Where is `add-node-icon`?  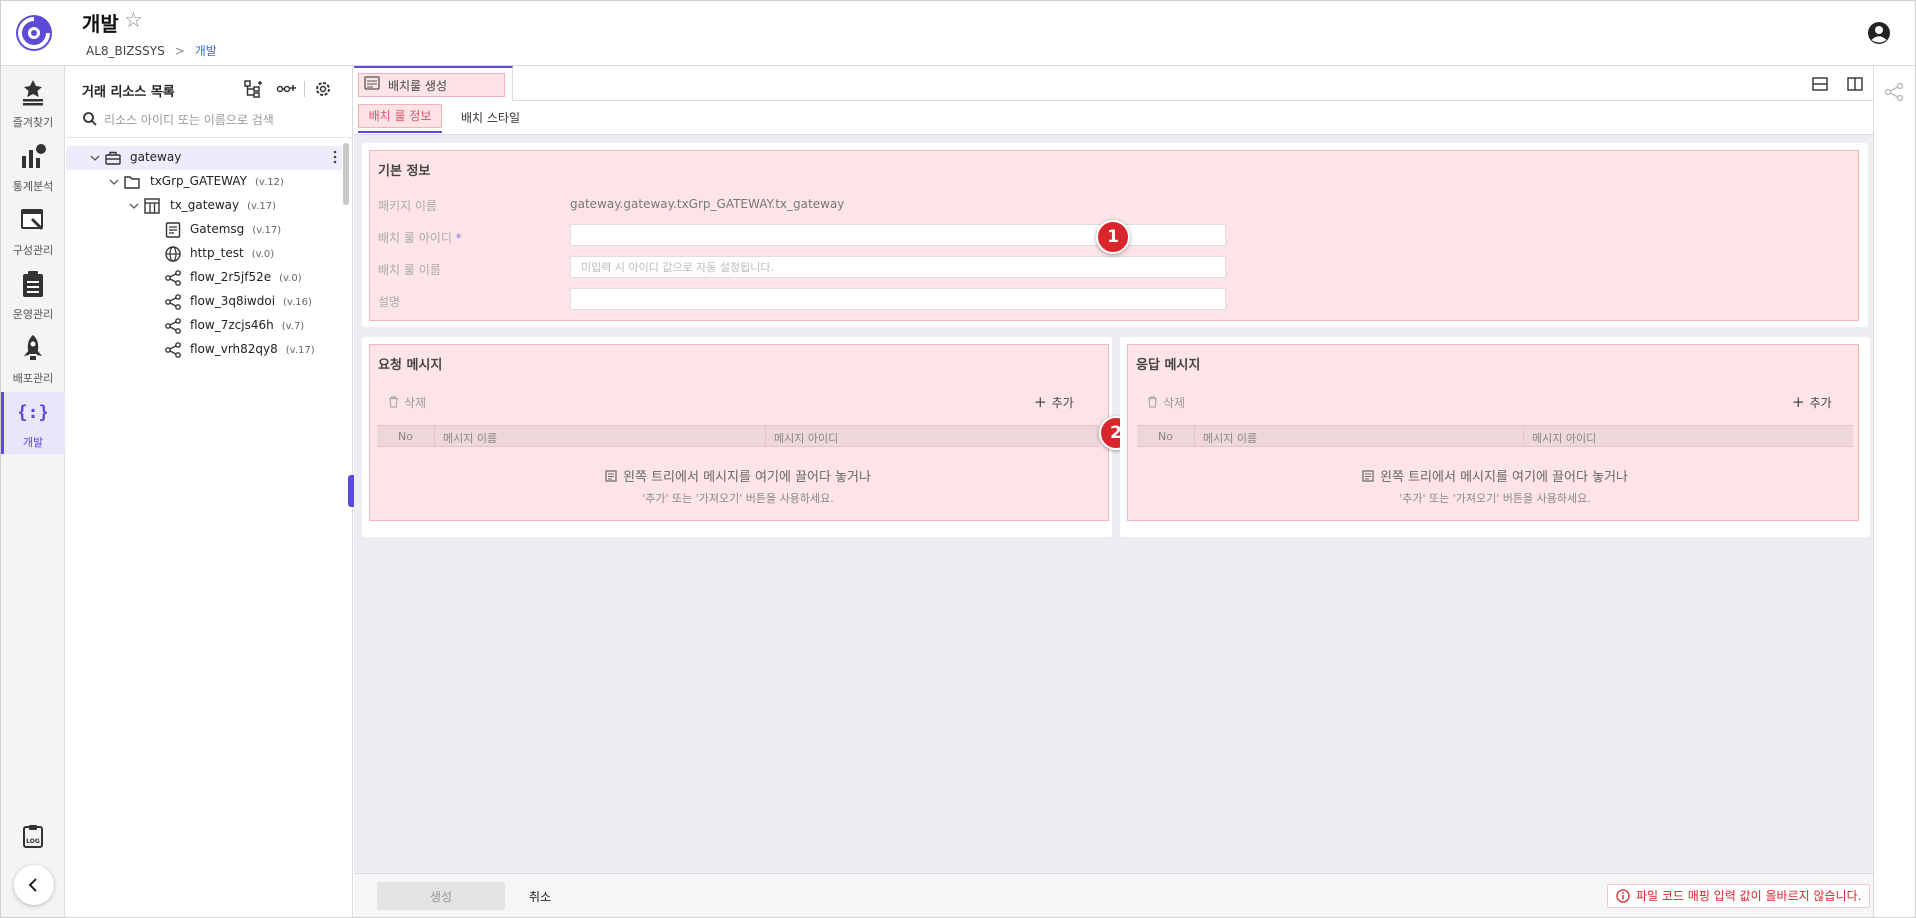
add-node-icon is located at coordinates (286, 89).